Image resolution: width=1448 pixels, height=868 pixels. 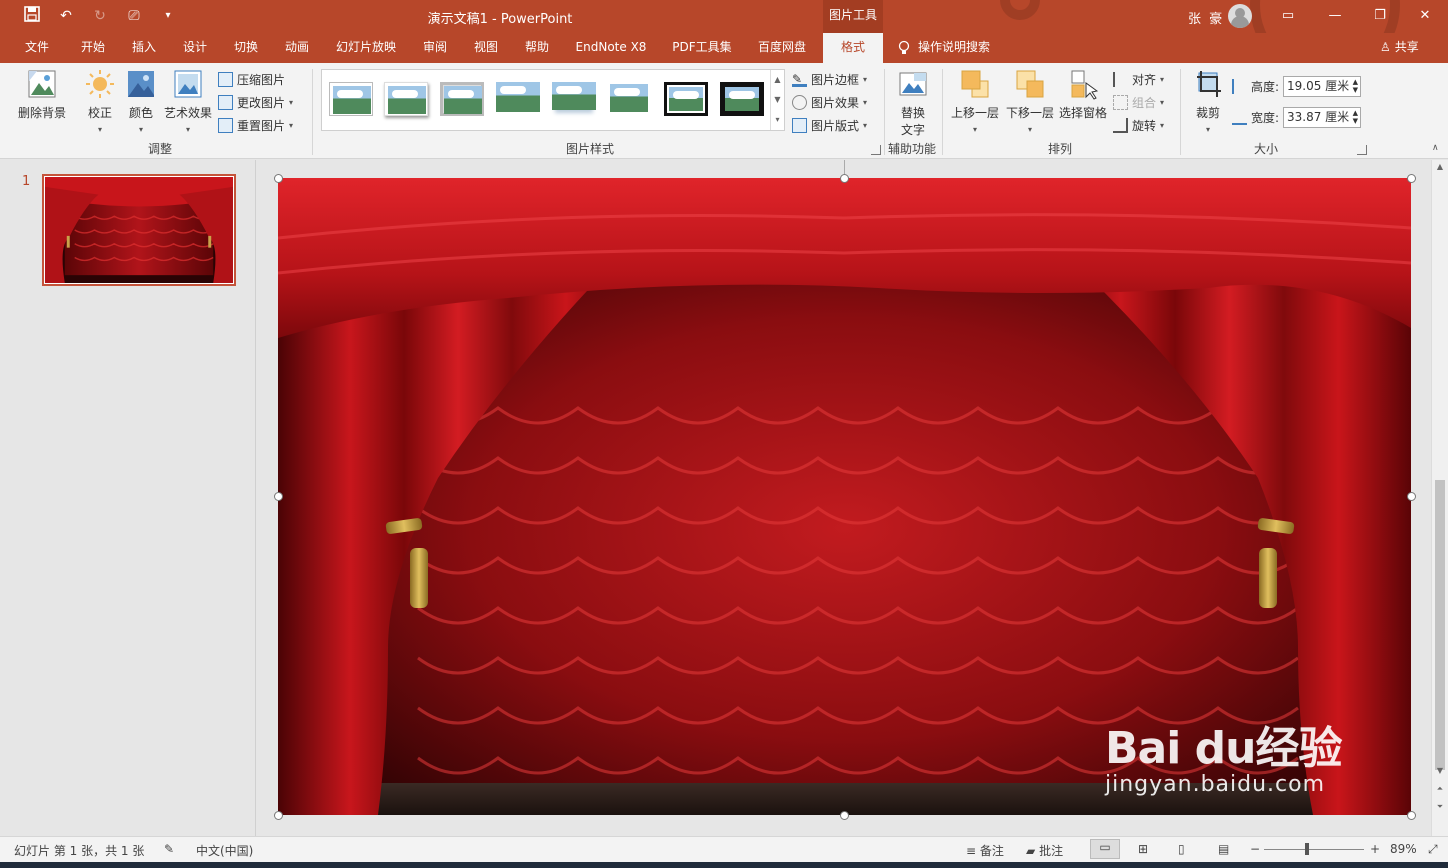 I want to click on zoom-level: 89%, so click(x=1403, y=849).